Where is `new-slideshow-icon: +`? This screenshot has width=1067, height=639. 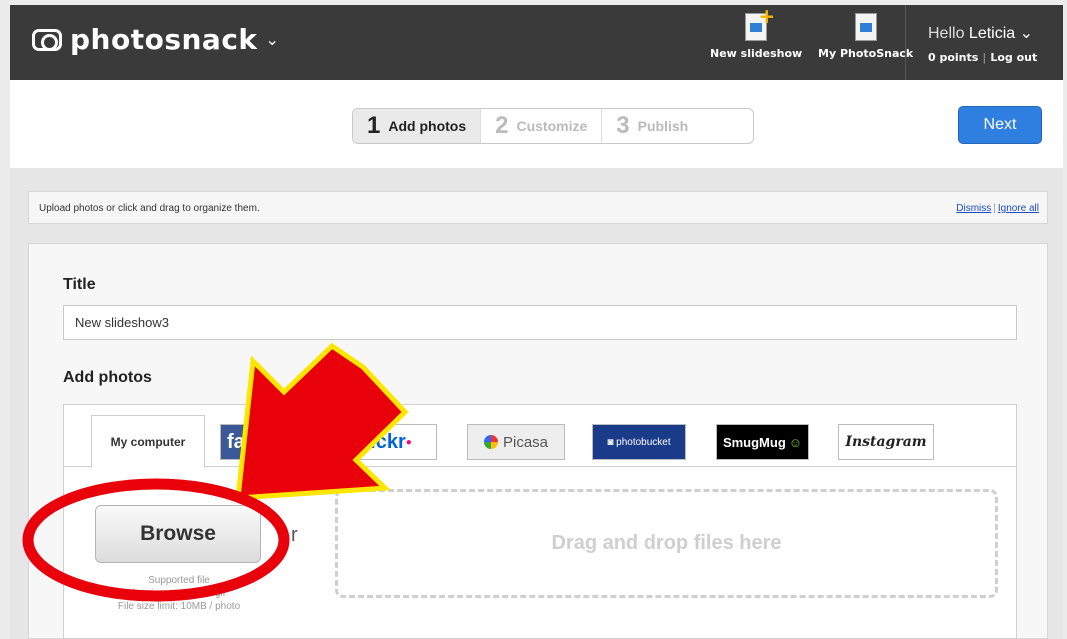 new-slideshow-icon: + is located at coordinates (760, 23).